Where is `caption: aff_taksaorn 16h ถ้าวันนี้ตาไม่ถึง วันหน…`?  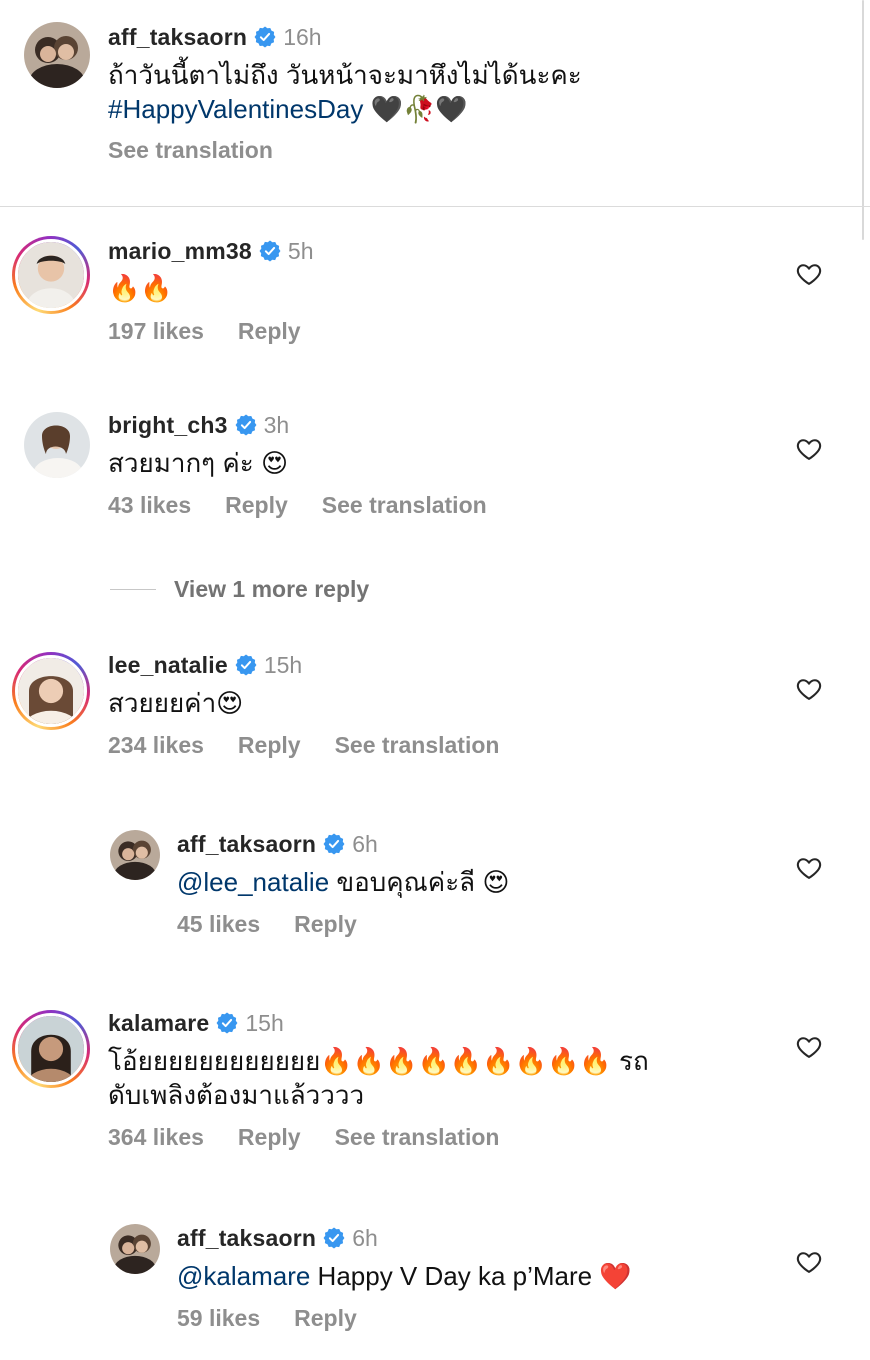 caption: aff_taksaorn 16h ถ้าวันนี้ตาไม่ถึง วันหน… is located at coordinates (458, 93).